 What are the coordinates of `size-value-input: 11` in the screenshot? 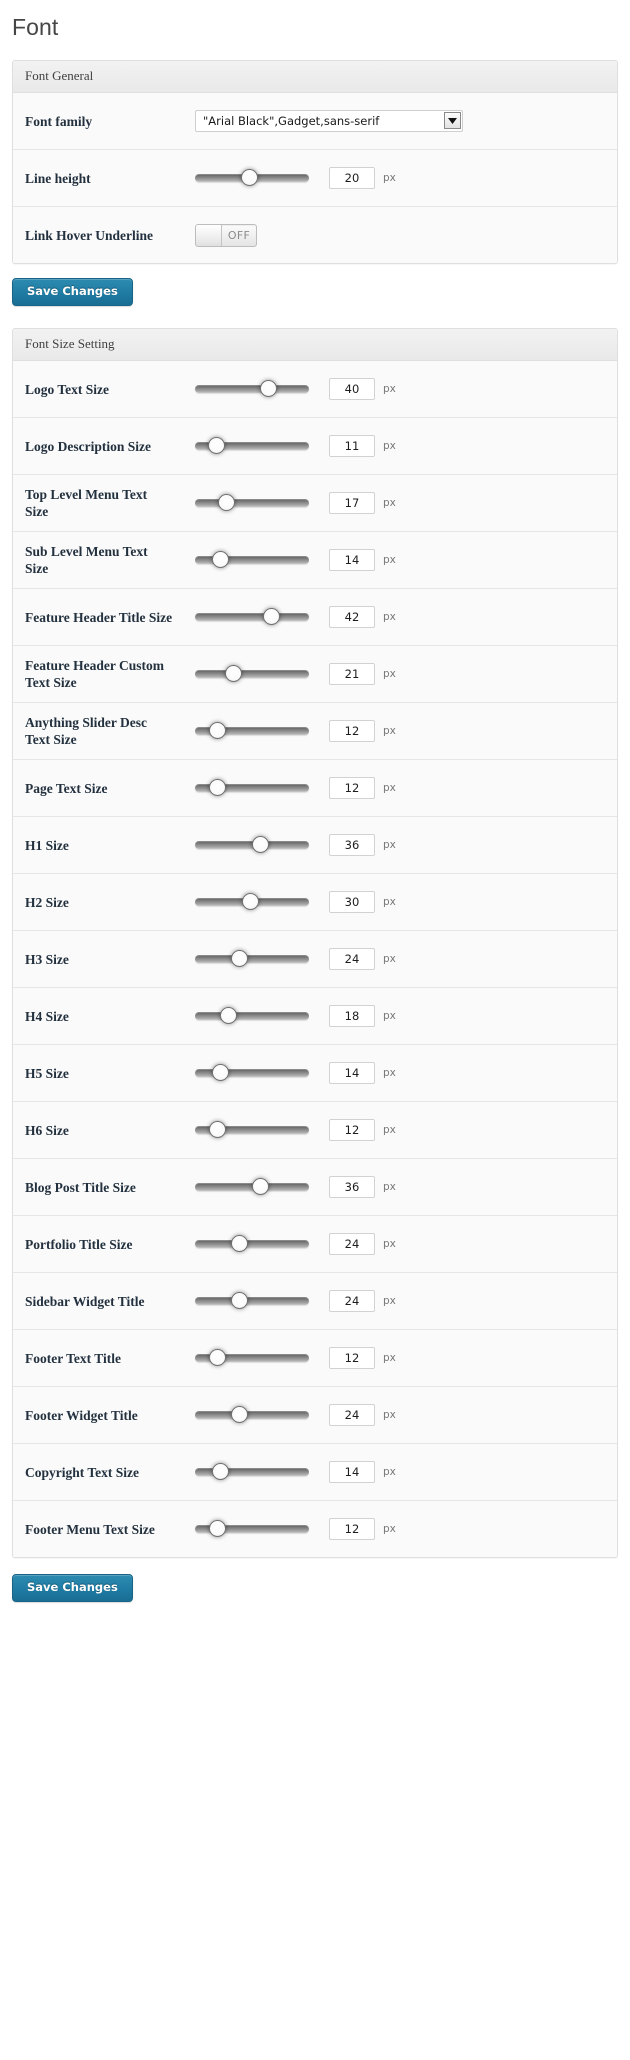 It's located at (352, 446).